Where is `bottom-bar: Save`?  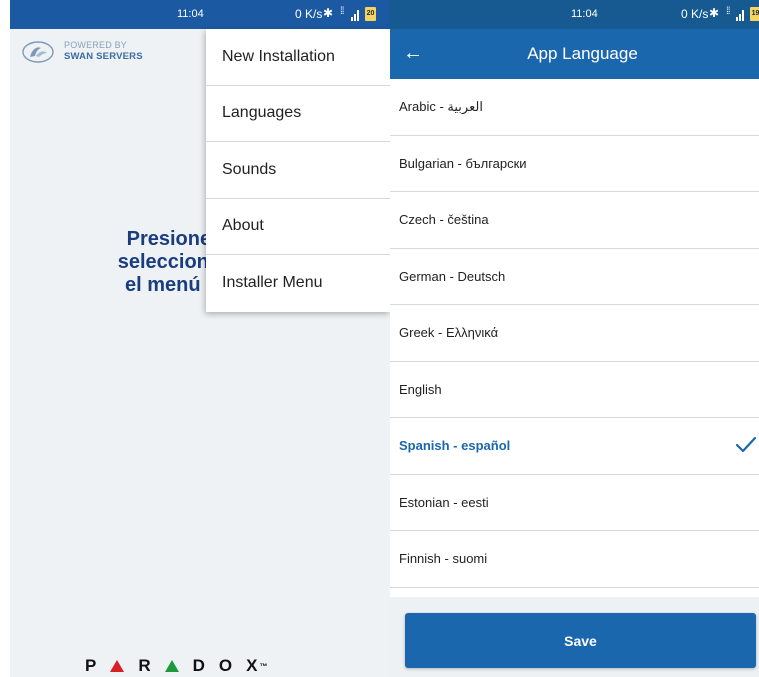 bottom-bar: Save is located at coordinates (574, 637).